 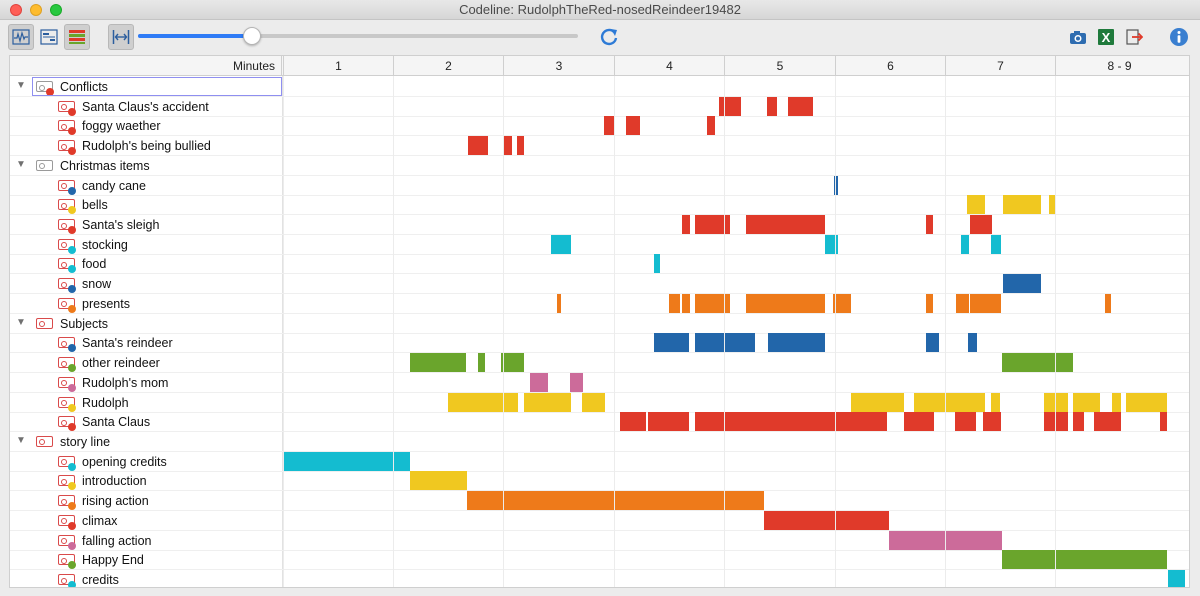 I want to click on code-row: food, so click(x=599, y=264).